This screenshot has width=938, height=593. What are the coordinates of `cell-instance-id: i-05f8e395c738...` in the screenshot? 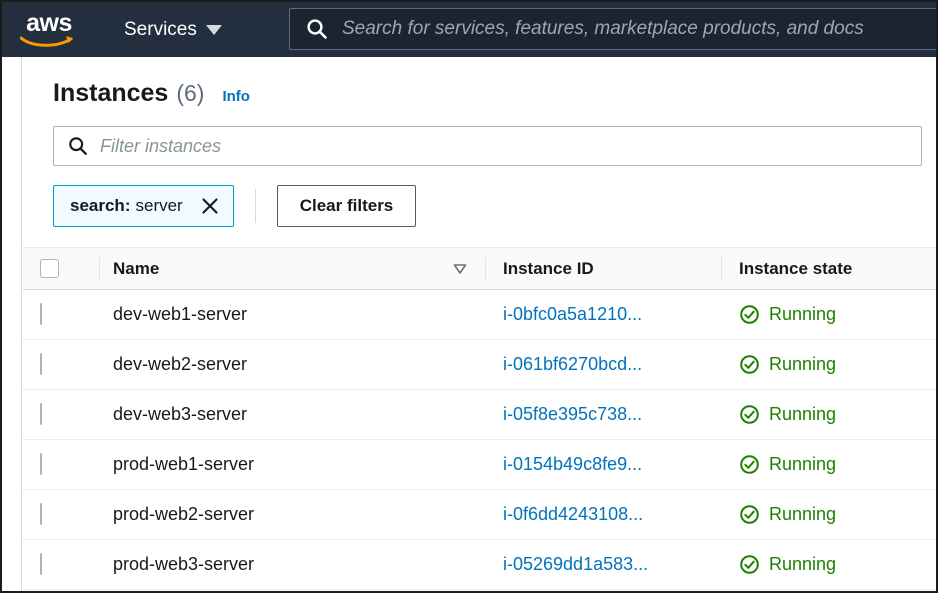 It's located at (603, 414).